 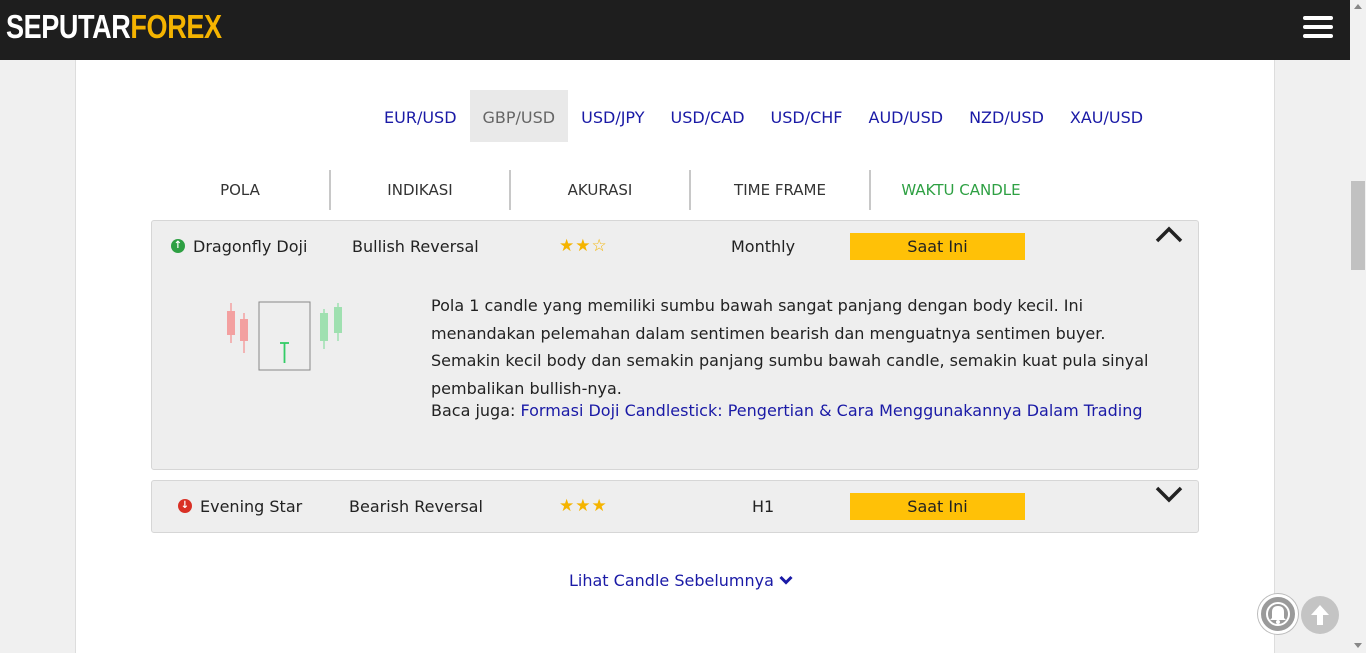 I want to click on site-logo: SEPUTARFOREX, so click(x=114, y=27).